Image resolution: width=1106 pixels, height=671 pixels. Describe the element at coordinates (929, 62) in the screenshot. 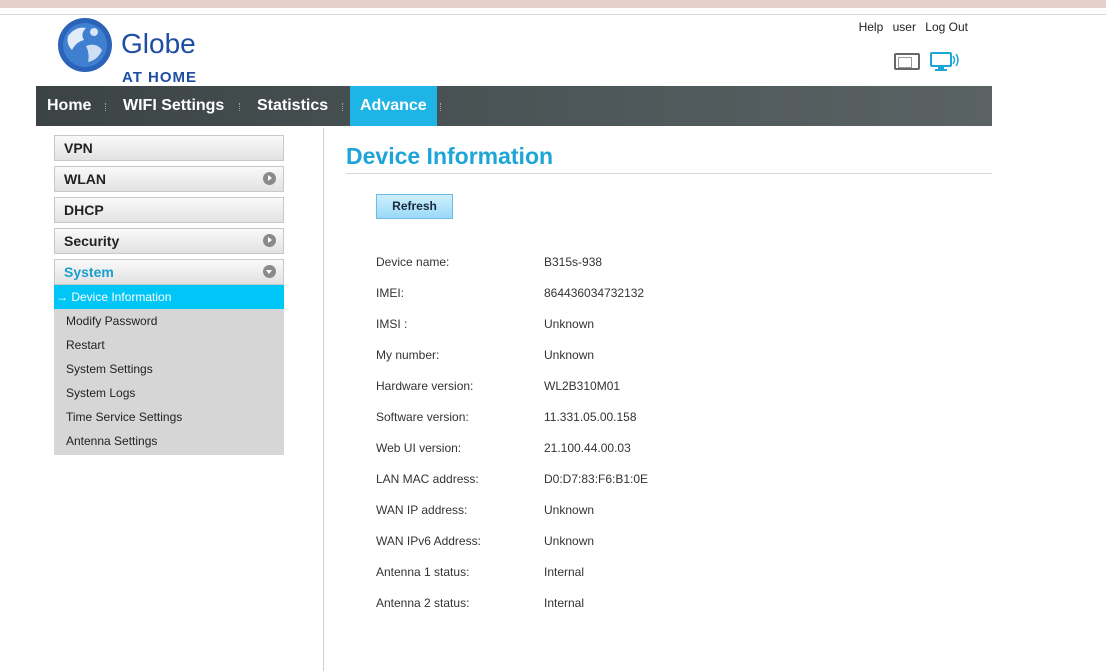

I see `status-icons` at that location.